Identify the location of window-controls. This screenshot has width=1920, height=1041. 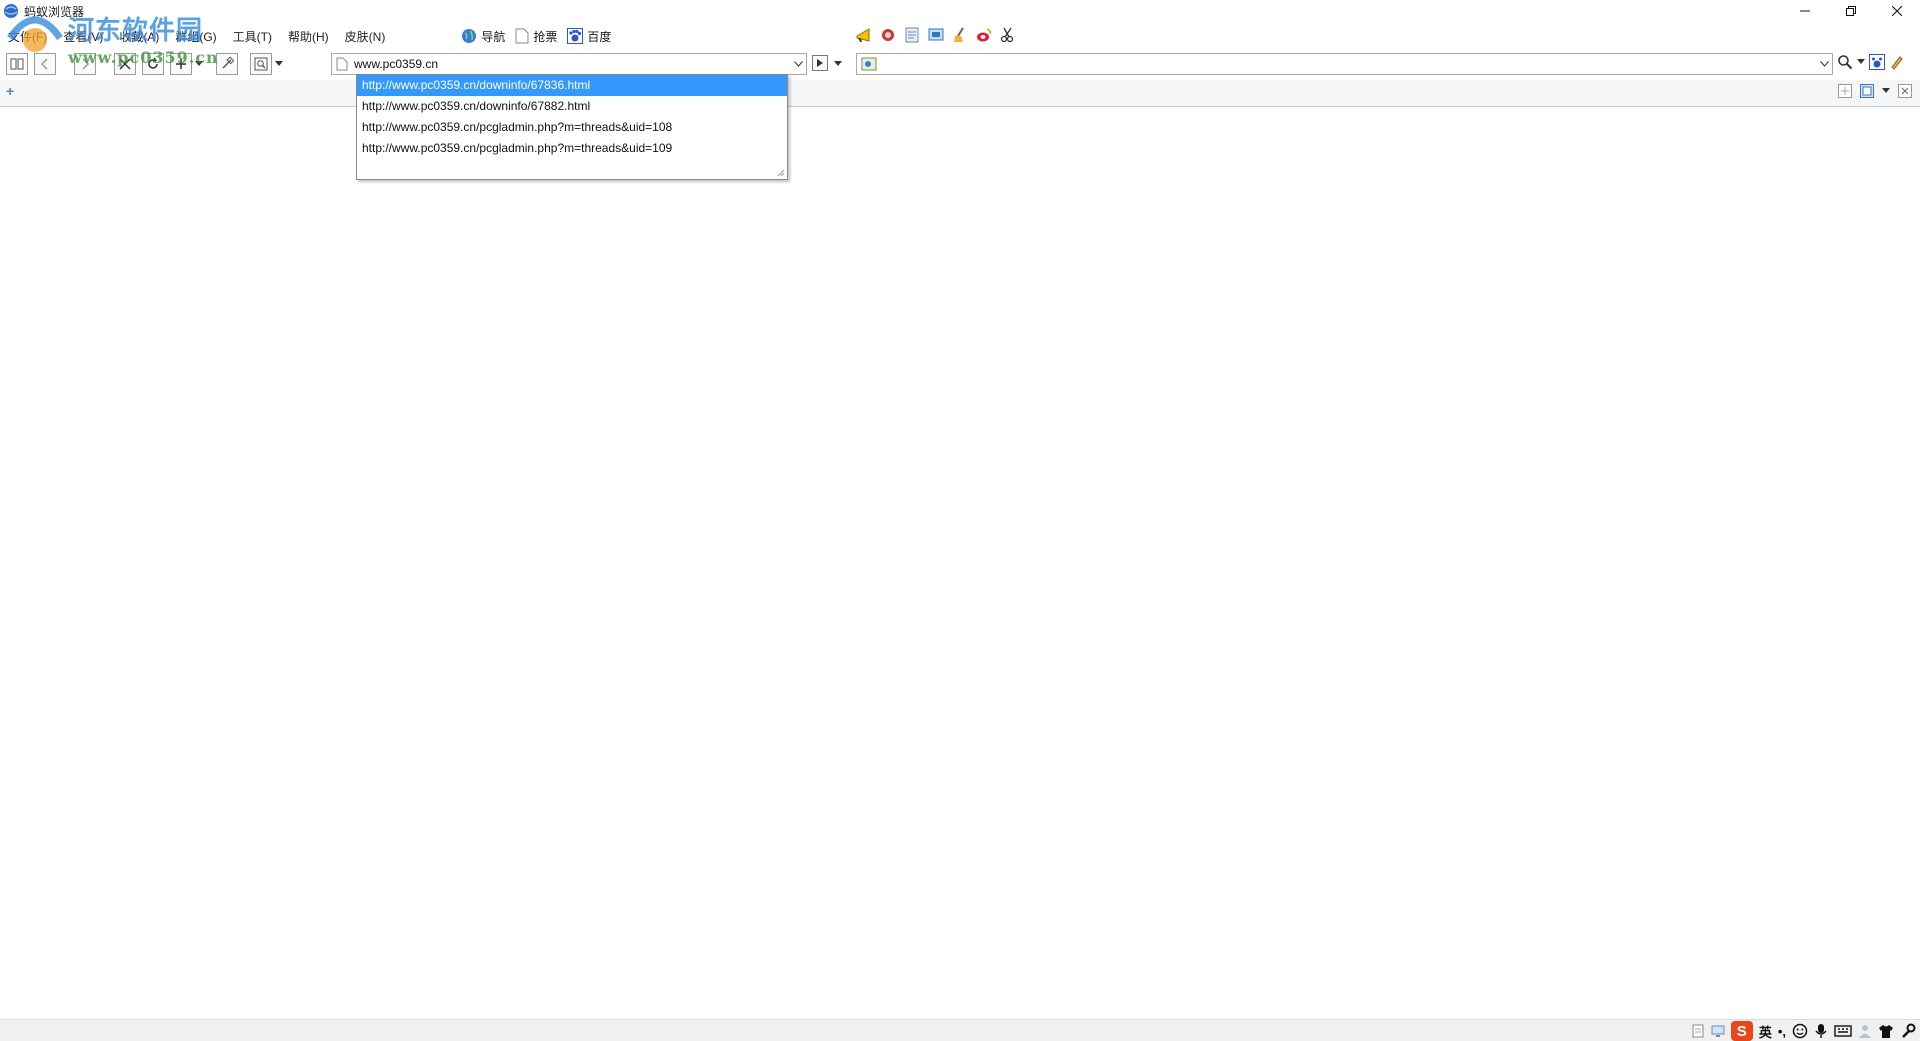
(1851, 11).